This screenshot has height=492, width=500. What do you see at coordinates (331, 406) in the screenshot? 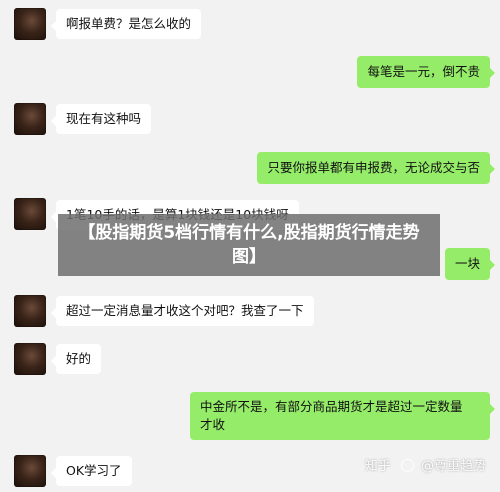
I see `message-text-line-1: 中金所不是，有部分商品期货才是超过一定数量` at bounding box center [331, 406].